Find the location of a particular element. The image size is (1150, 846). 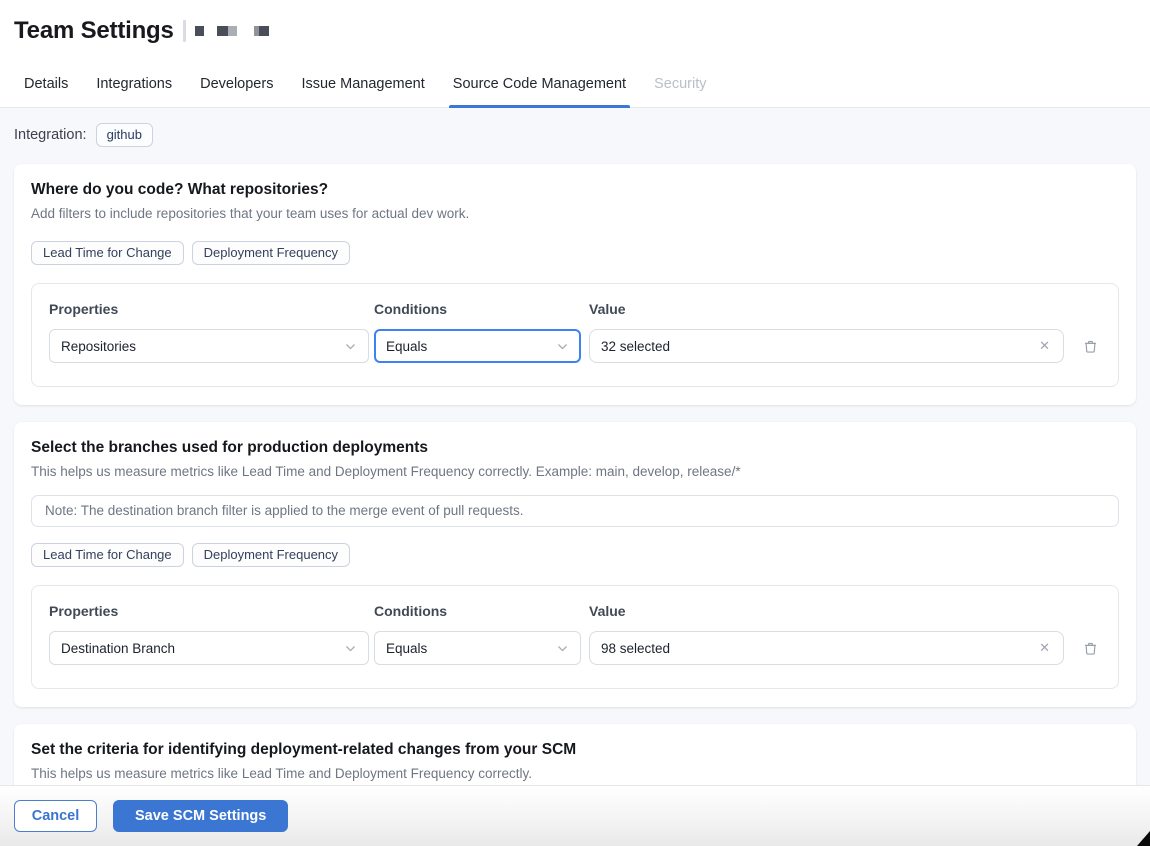

page-title: Team Settings is located at coordinates (94, 30).